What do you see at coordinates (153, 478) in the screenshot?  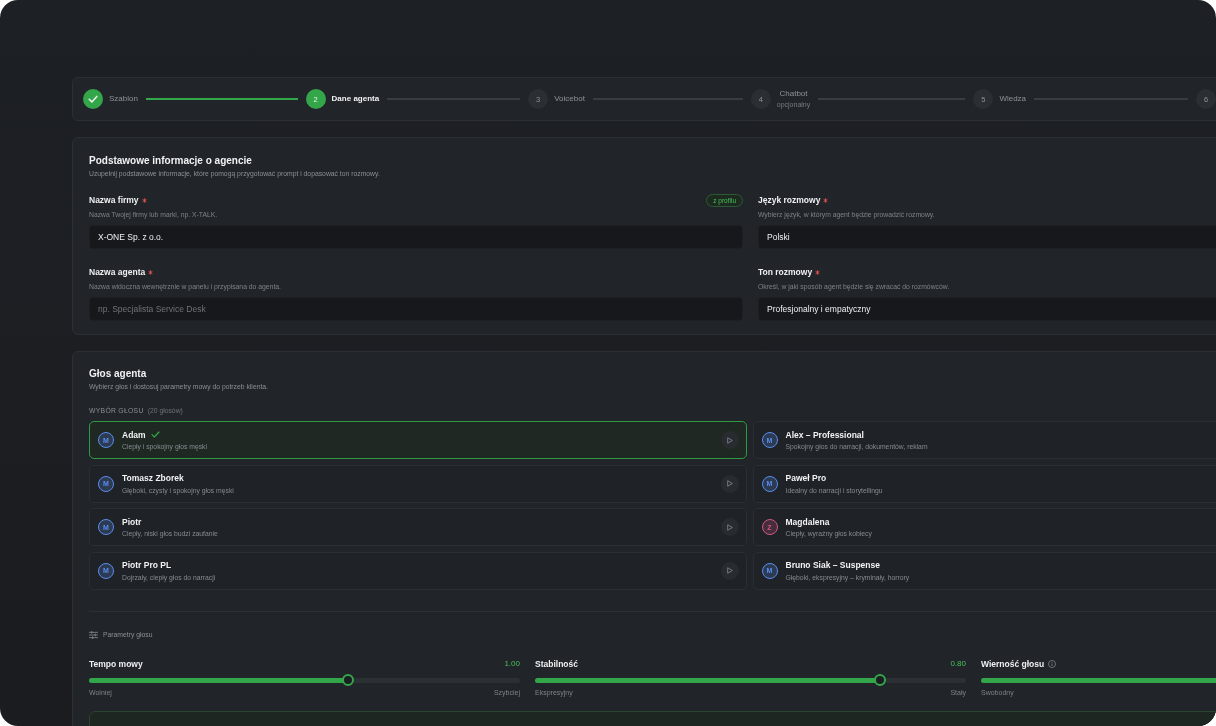 I see `voice-name: Tomasz Zborek` at bounding box center [153, 478].